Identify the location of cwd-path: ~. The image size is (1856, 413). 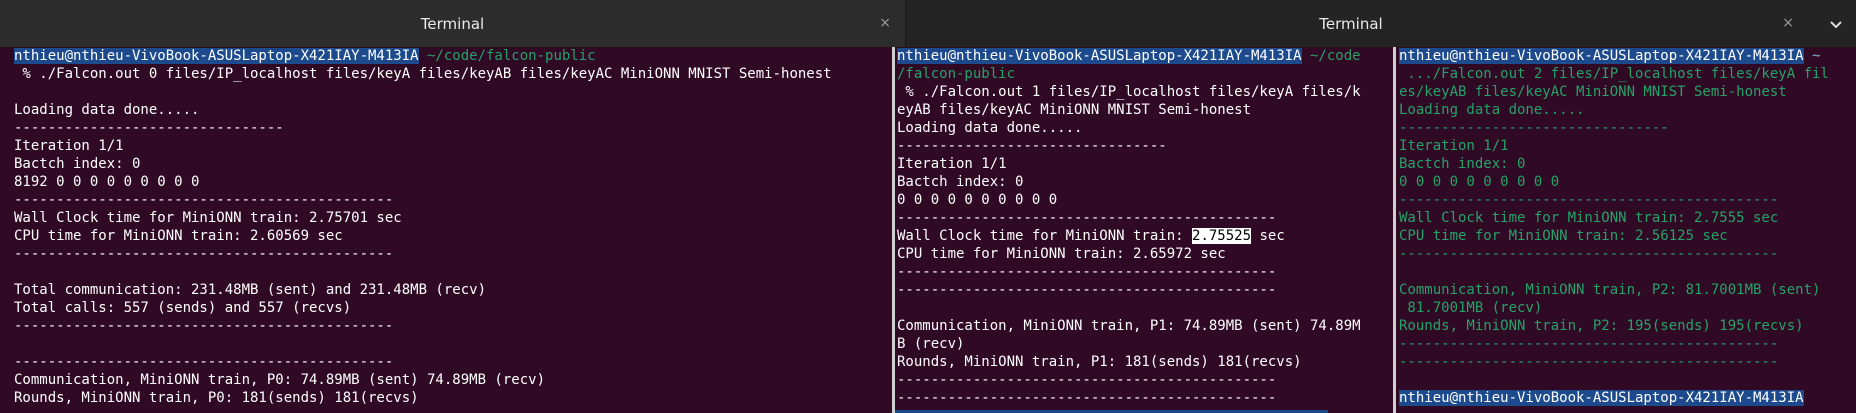
(1812, 56).